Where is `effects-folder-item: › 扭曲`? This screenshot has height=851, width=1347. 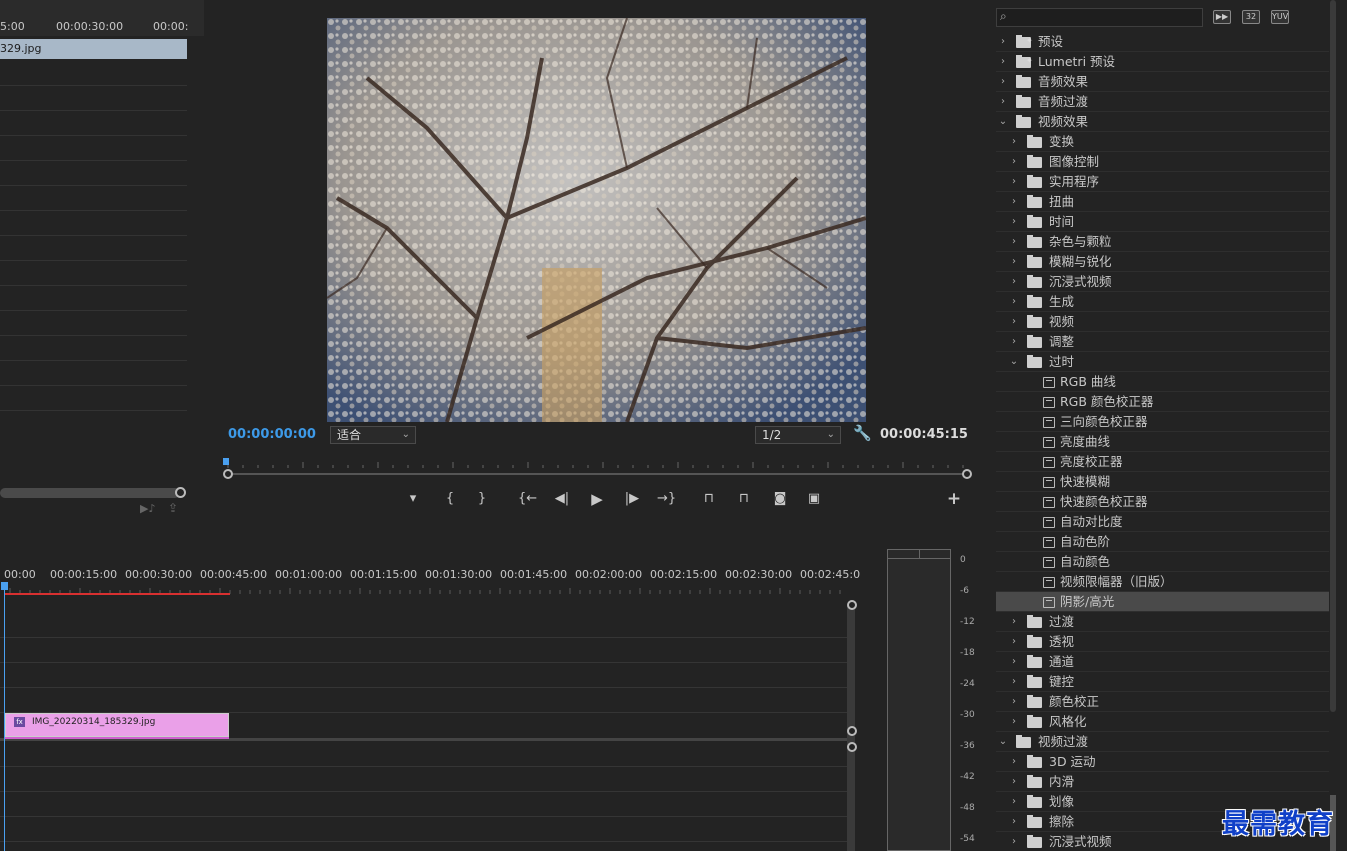
effects-folder-item: › 扭曲 is located at coordinates (1162, 202).